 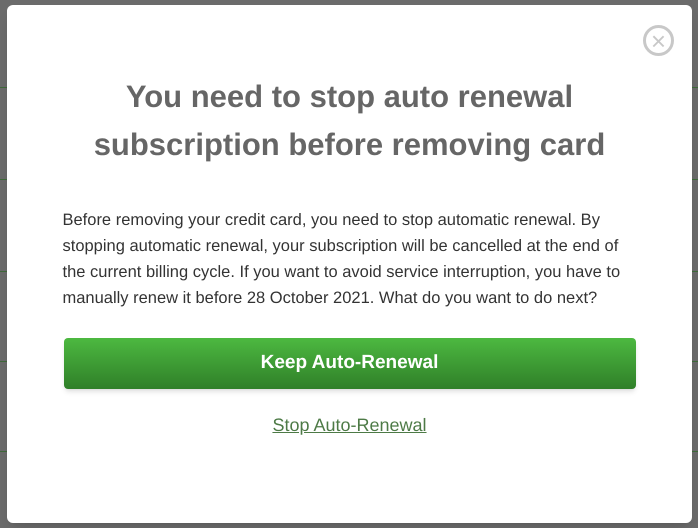 I want to click on dialog-title: You need to stop auto renewal subscription before removing card, so click(x=349, y=121).